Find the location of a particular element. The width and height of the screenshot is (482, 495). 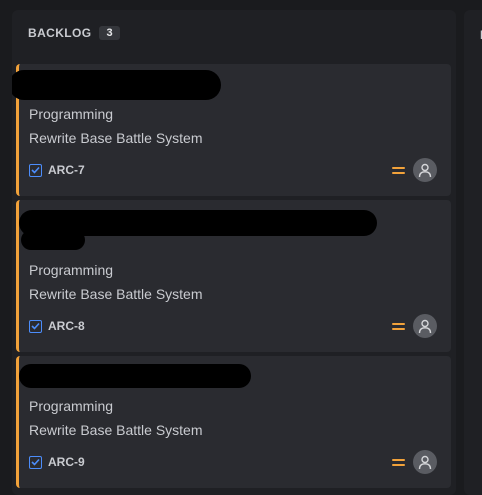

column-header: BACKLOG 3 is located at coordinates (74, 33).